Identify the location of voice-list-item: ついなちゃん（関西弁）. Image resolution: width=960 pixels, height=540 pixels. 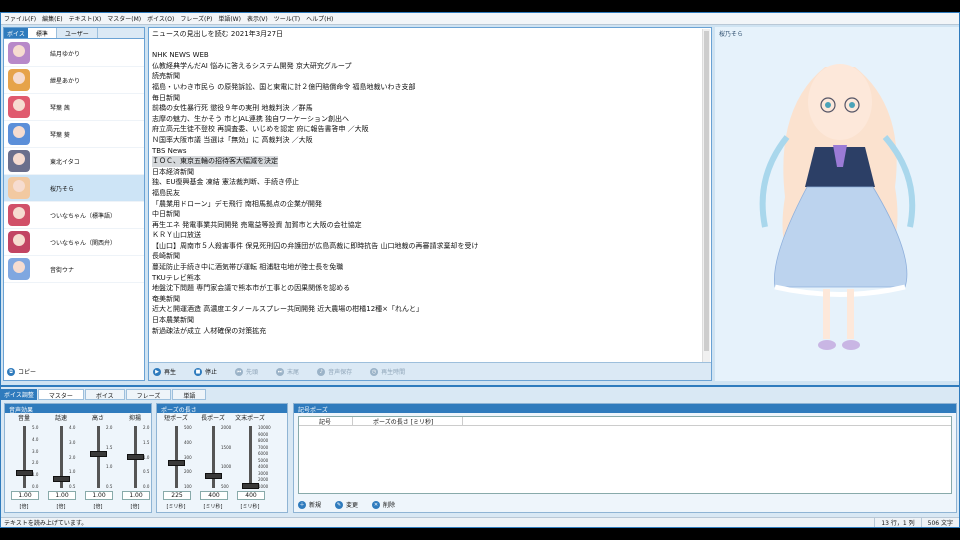
(74, 242).